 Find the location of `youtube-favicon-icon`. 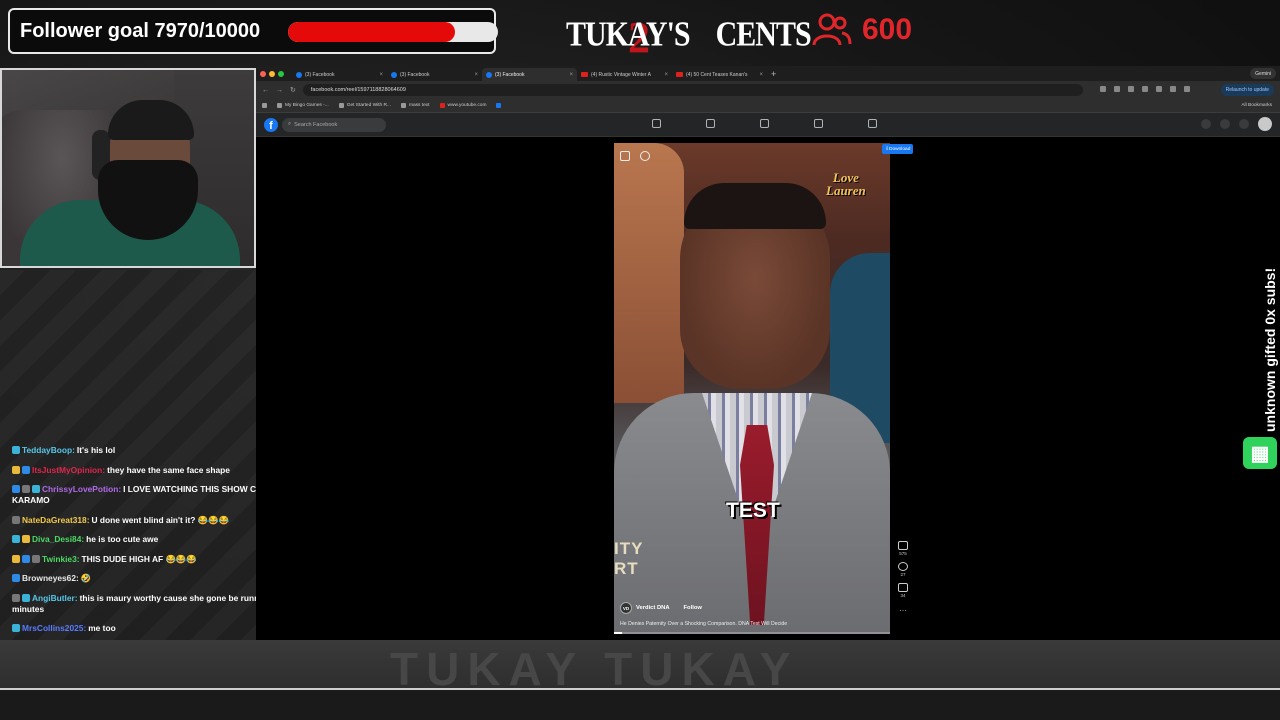

youtube-favicon-icon is located at coordinates (584, 74).